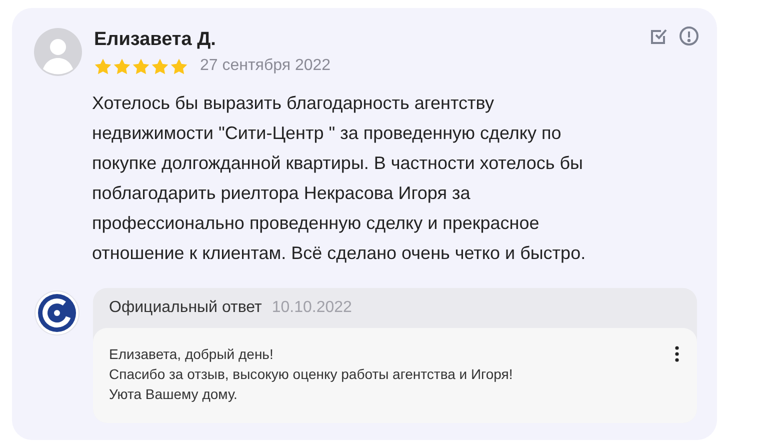 This screenshot has width=768, height=446. I want to click on more-menu-icon, so click(677, 354).